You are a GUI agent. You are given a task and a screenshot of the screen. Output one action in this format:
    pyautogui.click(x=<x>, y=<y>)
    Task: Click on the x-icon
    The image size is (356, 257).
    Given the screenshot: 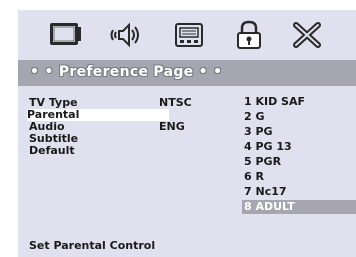 What is the action you would take?
    pyautogui.click(x=307, y=35)
    